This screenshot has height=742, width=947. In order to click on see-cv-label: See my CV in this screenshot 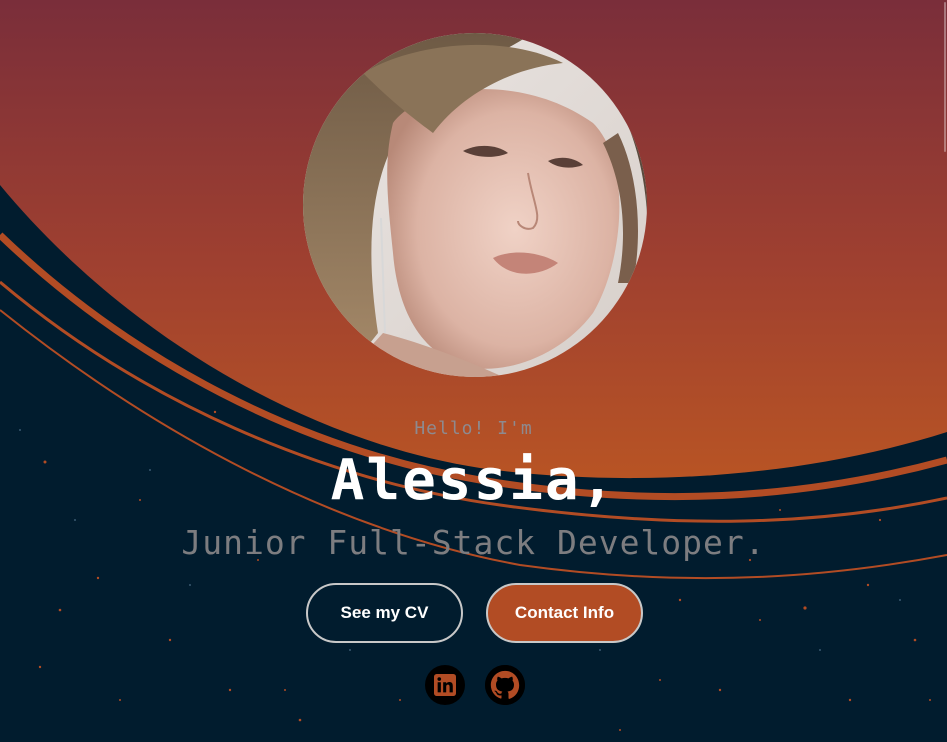, I will do `click(384, 612)`.